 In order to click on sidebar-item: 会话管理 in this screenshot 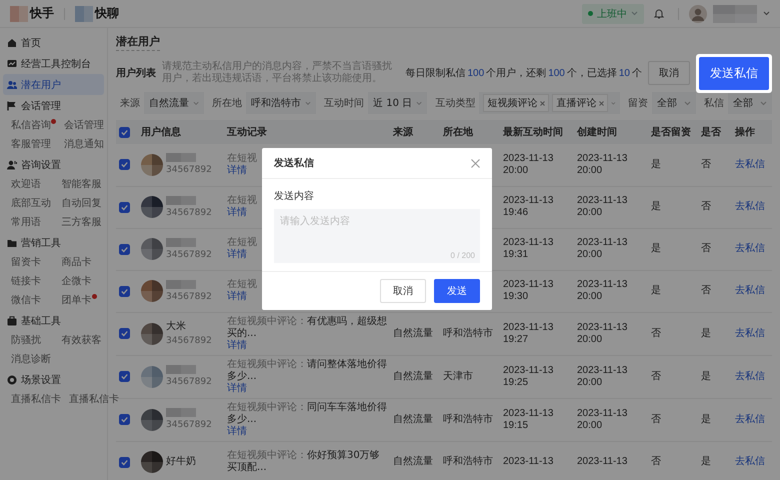, I will do `click(53, 105)`.